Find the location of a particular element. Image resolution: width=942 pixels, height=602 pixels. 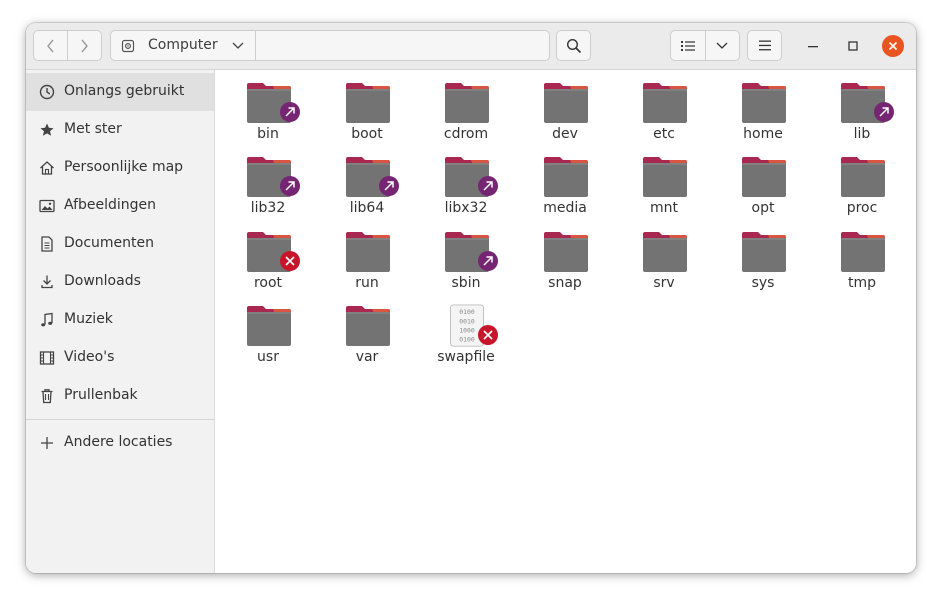

folder-item: cdrom is located at coordinates (466, 112).